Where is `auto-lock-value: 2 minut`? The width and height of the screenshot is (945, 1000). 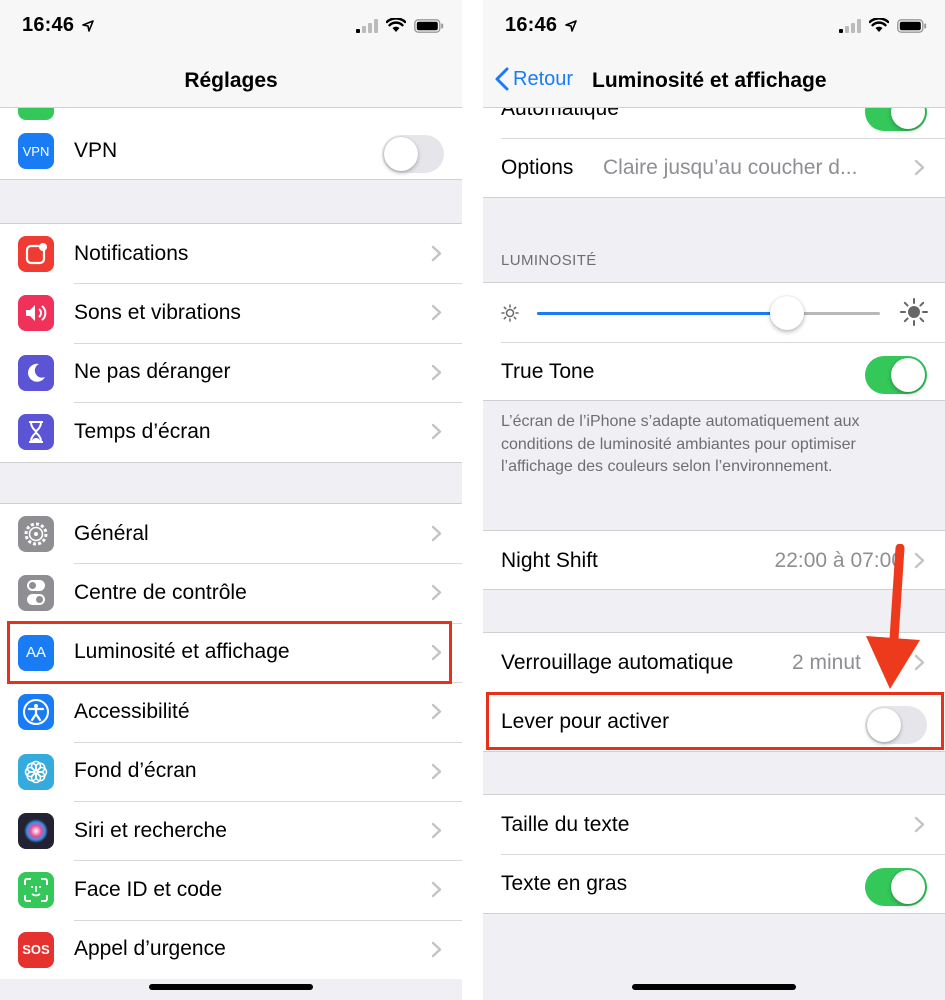
auto-lock-value: 2 minut is located at coordinates (826, 662).